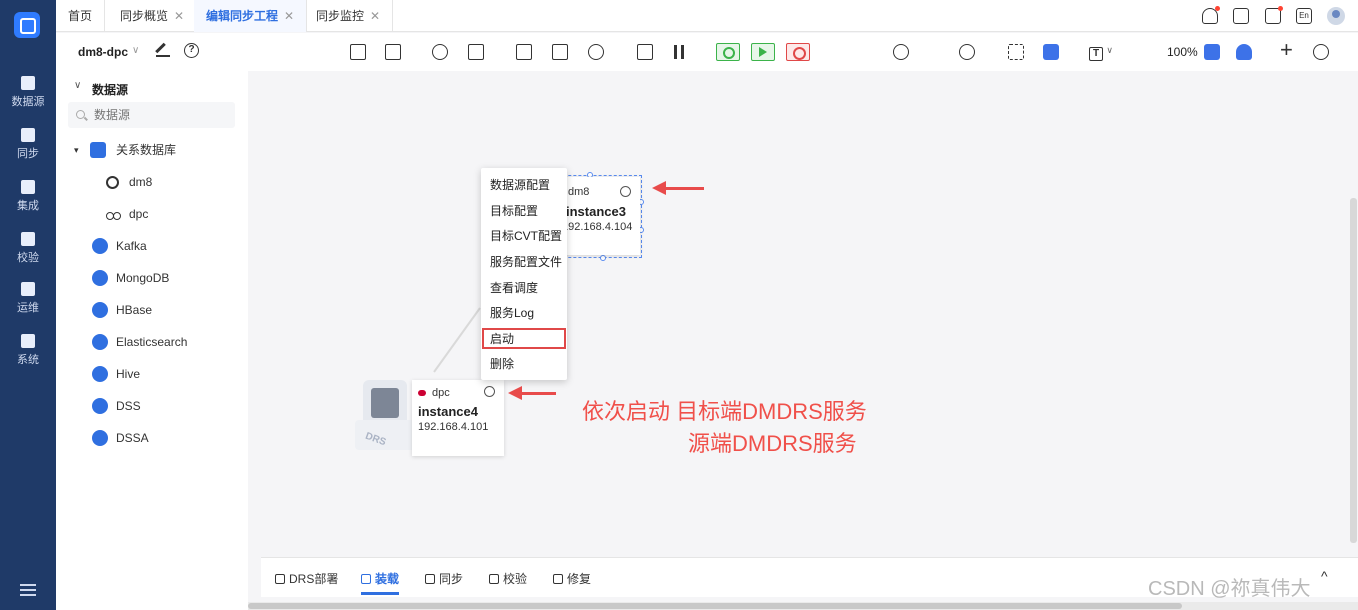  Describe the element at coordinates (1051, 52) in the screenshot. I see `chat-help-icon` at that location.